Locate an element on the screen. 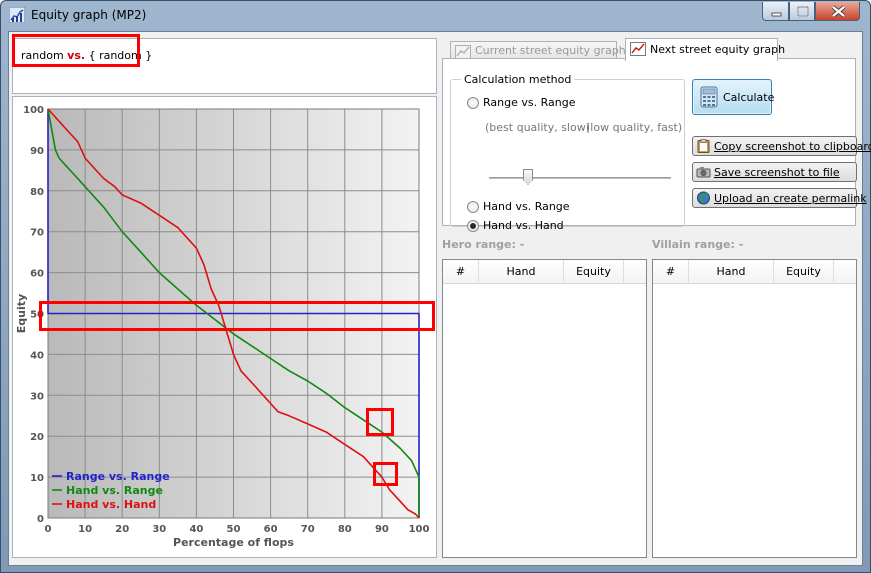  y-tick-label: 30 is located at coordinates (37, 396).